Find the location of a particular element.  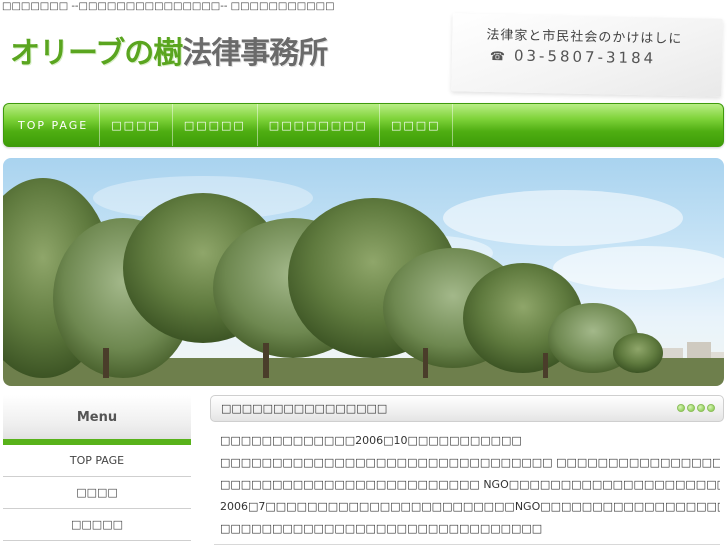

logo-green-text: オリーブの樹 is located at coordinates (96, 53).